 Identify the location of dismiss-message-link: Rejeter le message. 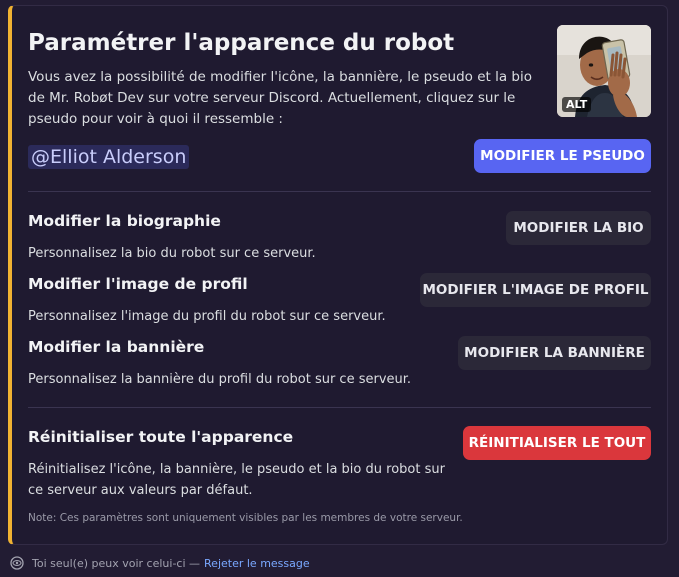
(257, 563).